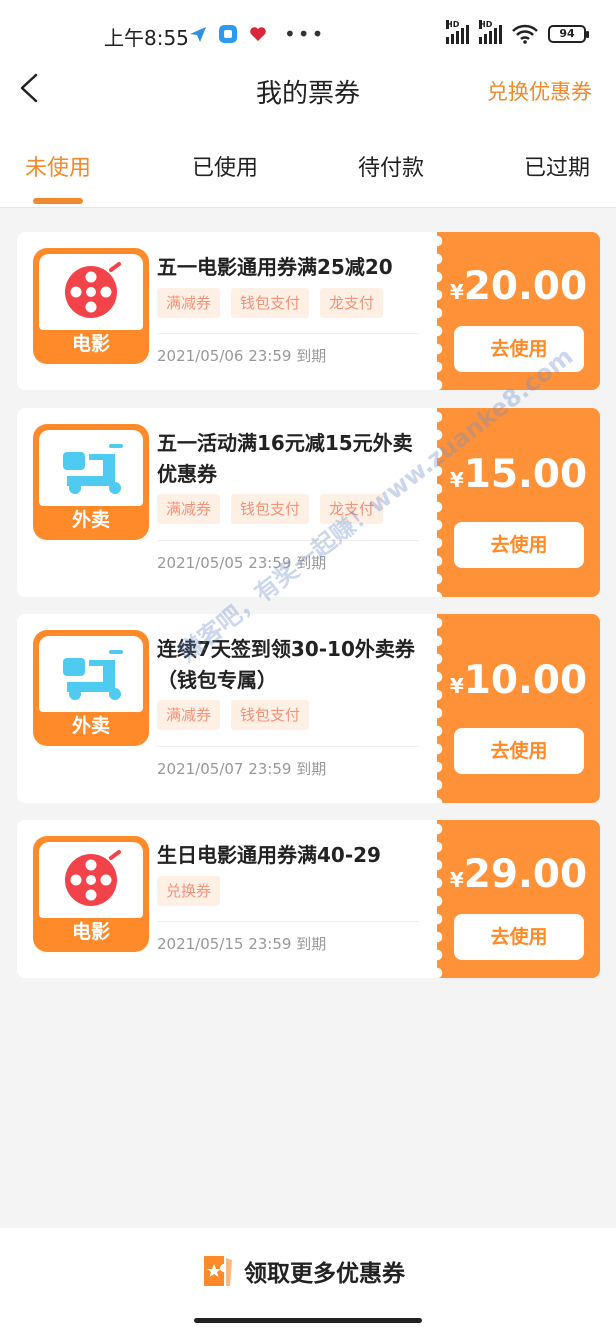 The image size is (616, 1334). Describe the element at coordinates (58, 166) in the screenshot. I see `tab-unused: 未使用` at that location.